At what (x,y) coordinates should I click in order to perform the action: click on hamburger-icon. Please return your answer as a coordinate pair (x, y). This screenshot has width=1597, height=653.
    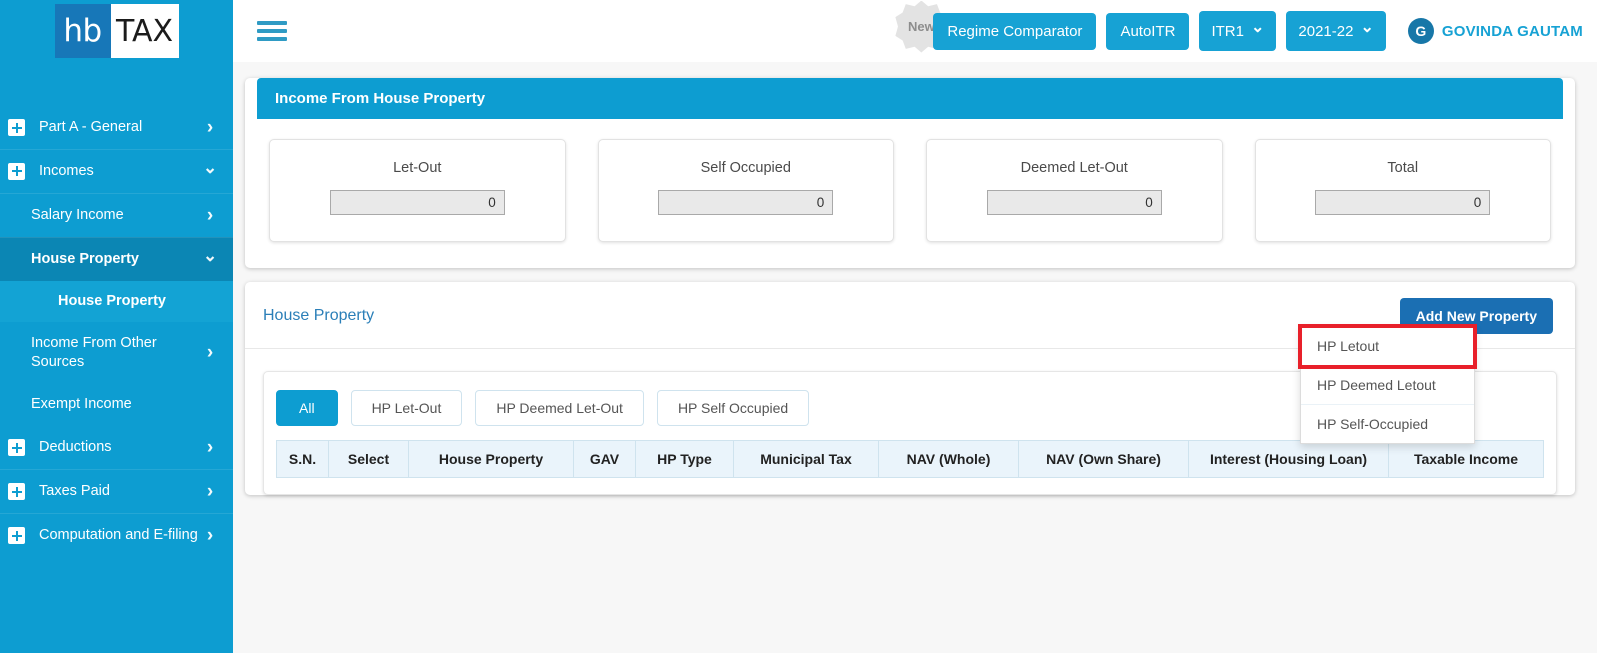
    Looking at the image, I should click on (272, 31).